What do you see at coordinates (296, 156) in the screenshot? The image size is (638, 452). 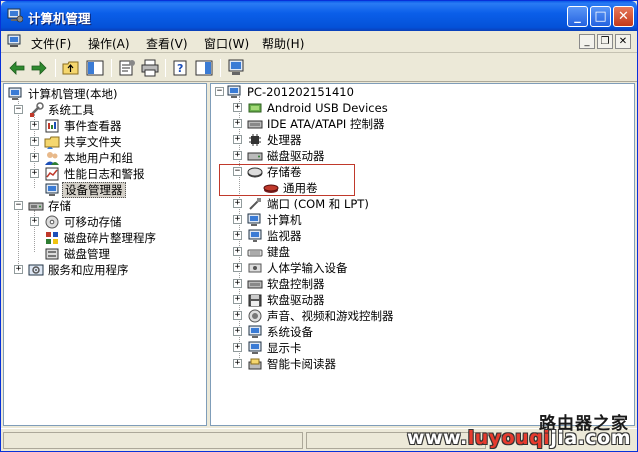 I see `device-label: 磁盘驱动器` at bounding box center [296, 156].